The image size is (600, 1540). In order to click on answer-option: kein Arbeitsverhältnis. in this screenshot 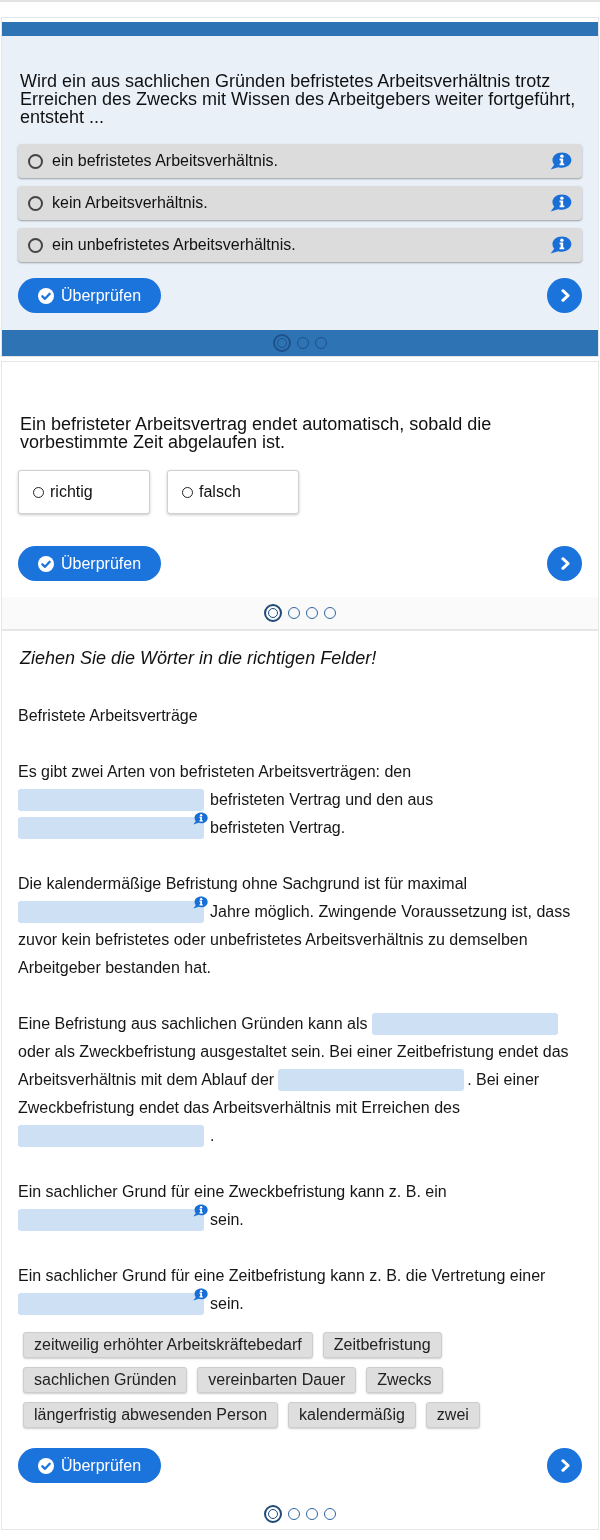, I will do `click(300, 203)`.